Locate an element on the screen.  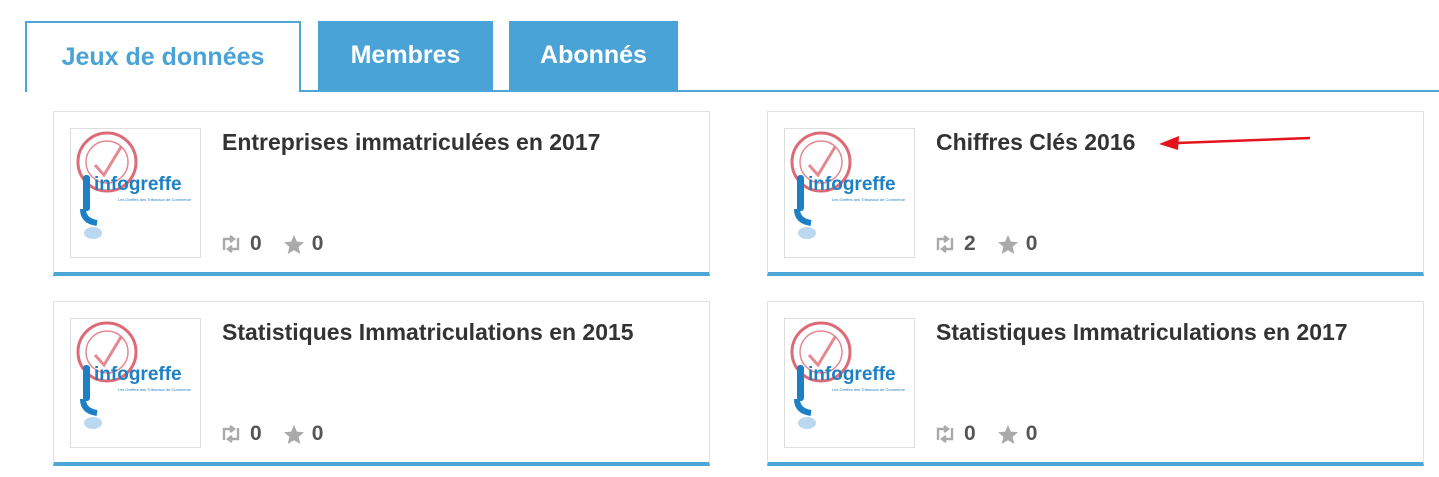
dataset-title: Entreprises immatriculées en 2017 is located at coordinates (457, 142).